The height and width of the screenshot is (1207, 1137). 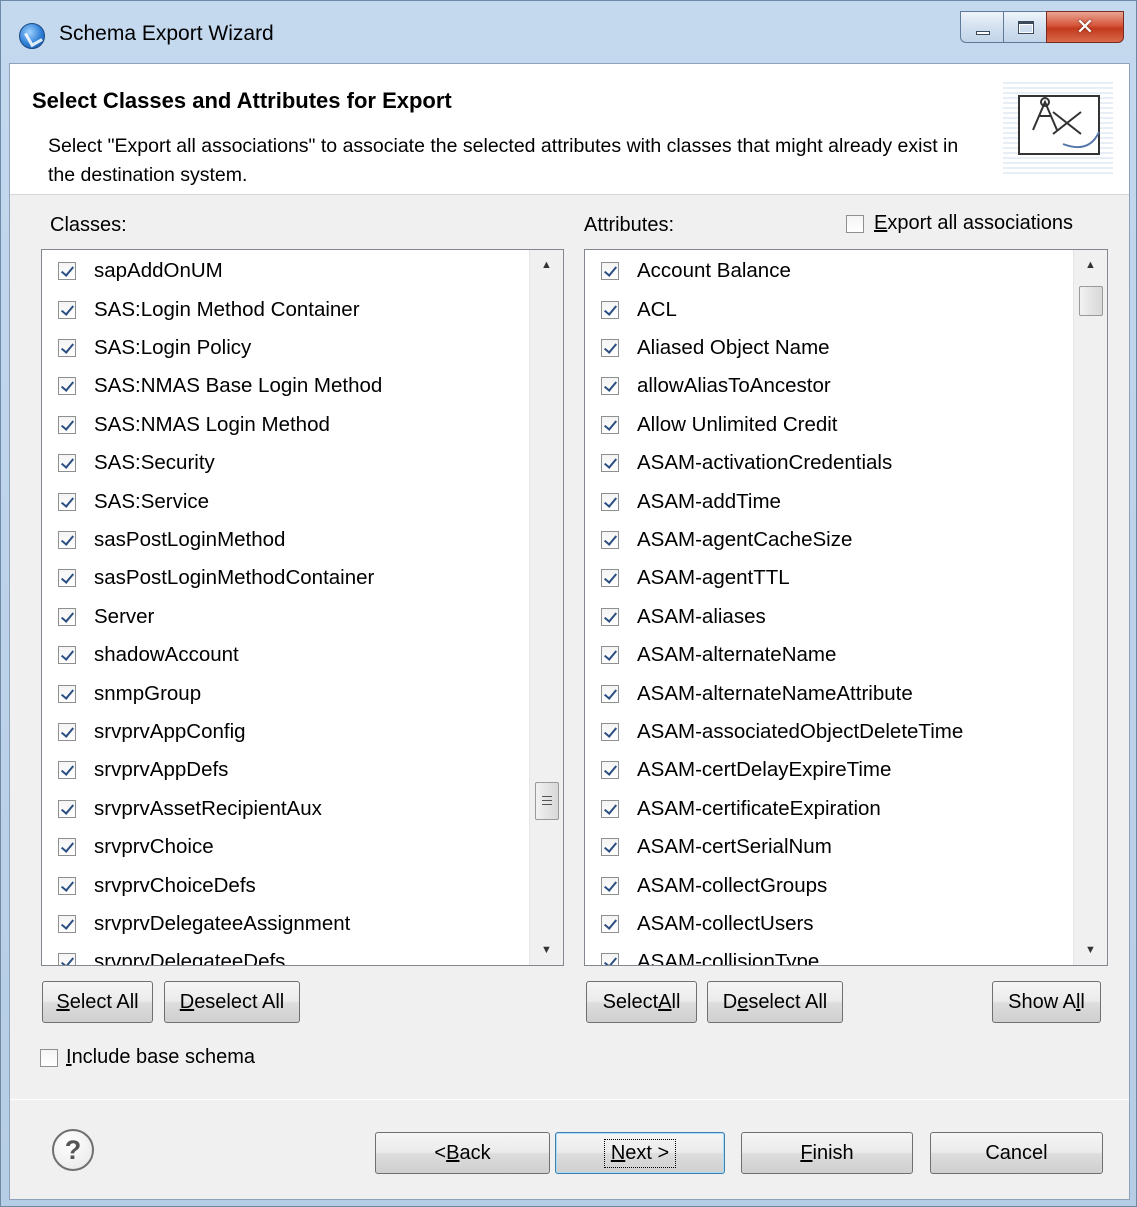 I want to click on list-item: SAS:Service, so click(x=302, y=501).